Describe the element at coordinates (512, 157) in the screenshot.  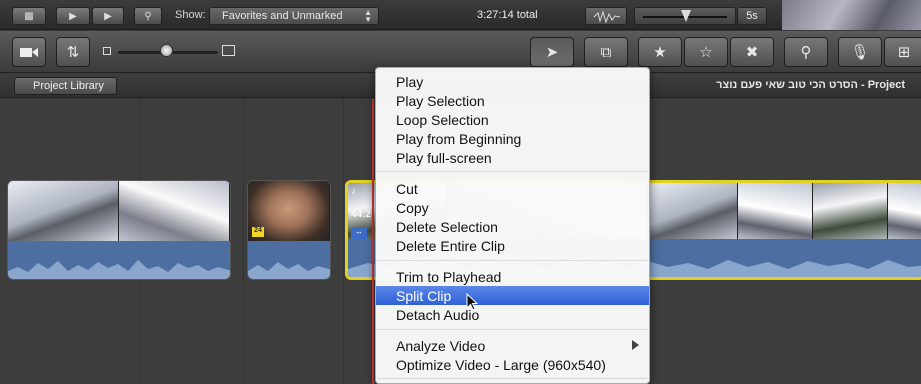
I see `menu-item-play-full-screen: Play full-screen` at that location.